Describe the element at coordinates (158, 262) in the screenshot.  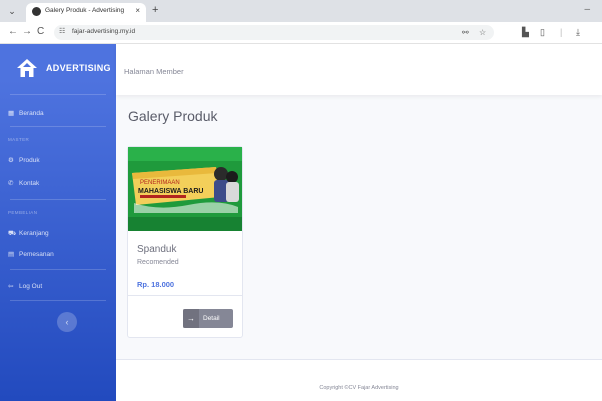
I see `product-subtitle: Recomended` at that location.